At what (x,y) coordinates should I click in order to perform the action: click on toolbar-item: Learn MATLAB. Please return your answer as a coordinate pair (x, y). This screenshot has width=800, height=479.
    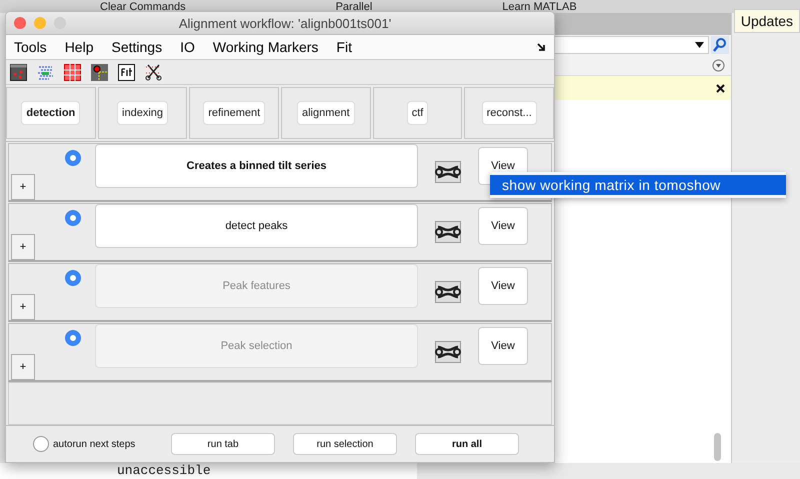
    Looking at the image, I should click on (539, 7).